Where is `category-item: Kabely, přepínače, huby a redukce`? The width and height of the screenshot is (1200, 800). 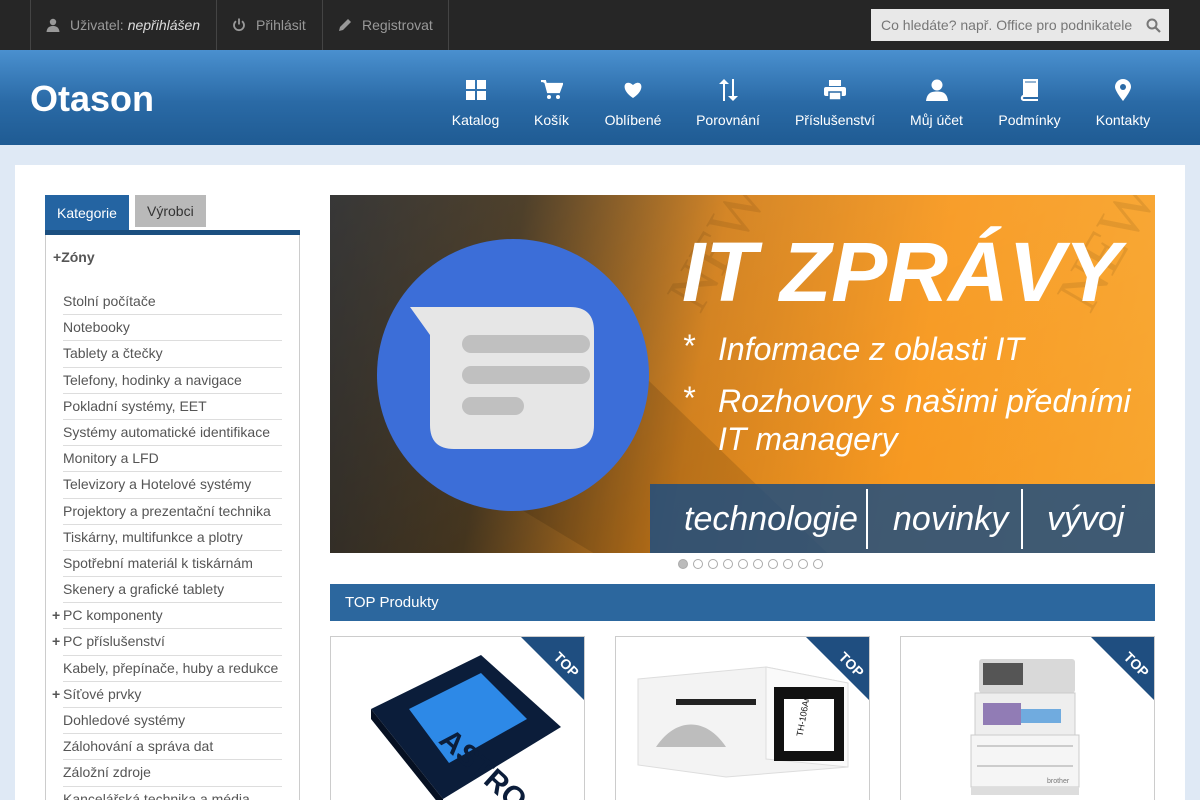
category-item: Kabely, přepínače, huby a redukce is located at coordinates (172, 669).